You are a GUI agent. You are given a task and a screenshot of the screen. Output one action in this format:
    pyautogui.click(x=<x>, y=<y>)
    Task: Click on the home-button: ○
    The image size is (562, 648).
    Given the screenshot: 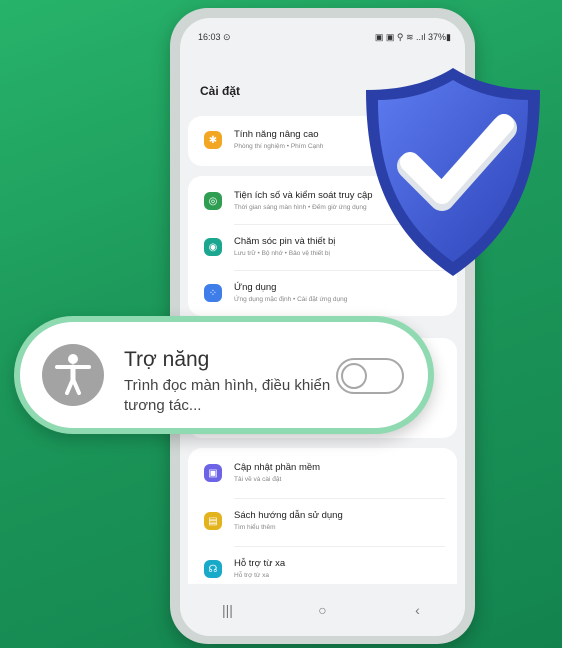 What is the action you would take?
    pyautogui.click(x=323, y=610)
    